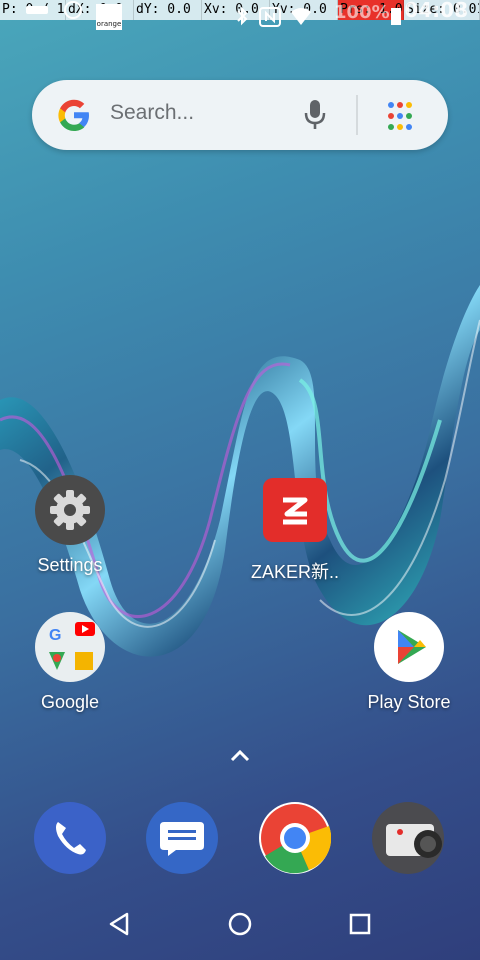  What do you see at coordinates (409, 647) in the screenshot?
I see `play-store-icon` at bounding box center [409, 647].